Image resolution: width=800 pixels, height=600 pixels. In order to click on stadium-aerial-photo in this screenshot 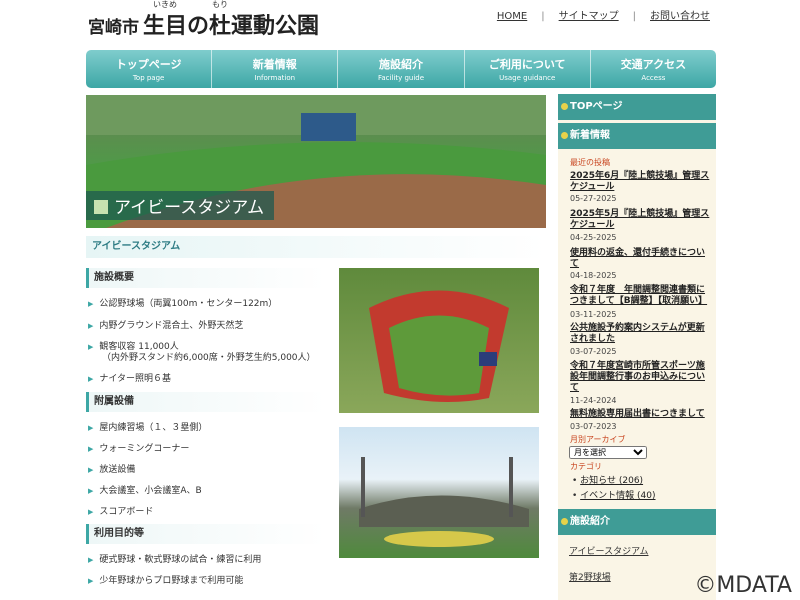, I will do `click(439, 340)`.